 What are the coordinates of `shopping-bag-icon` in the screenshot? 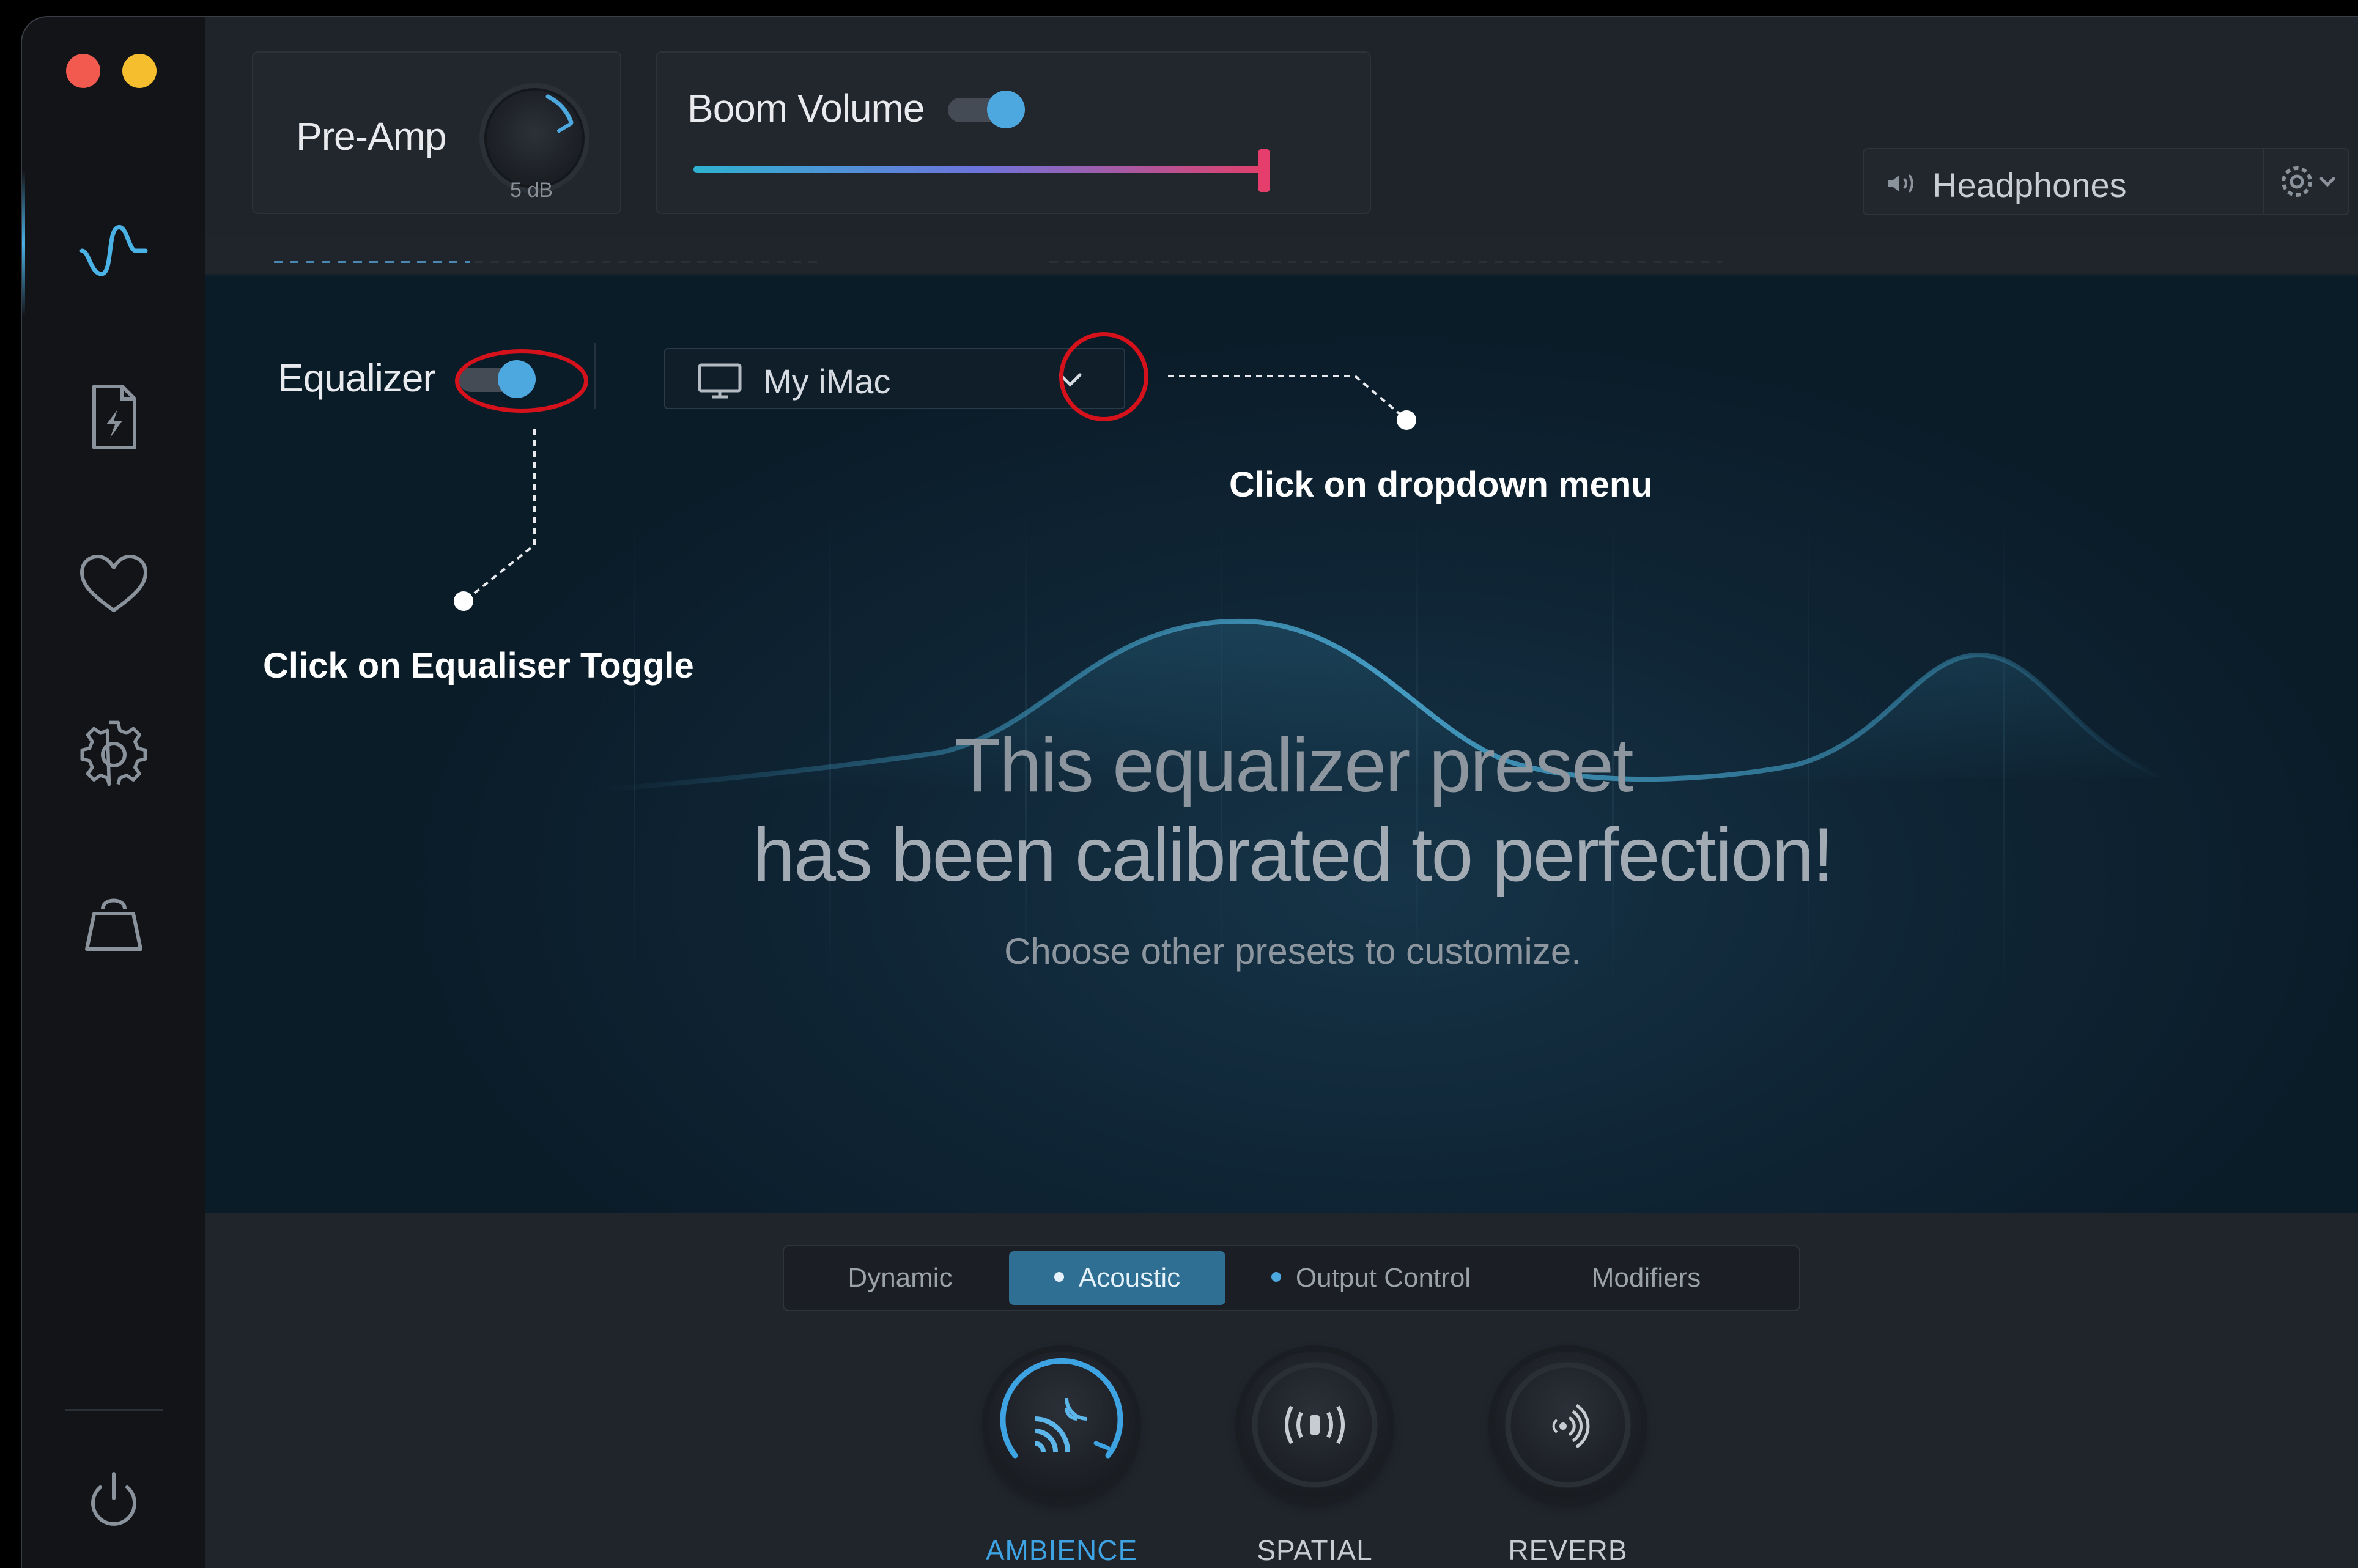 It's located at (113, 924).